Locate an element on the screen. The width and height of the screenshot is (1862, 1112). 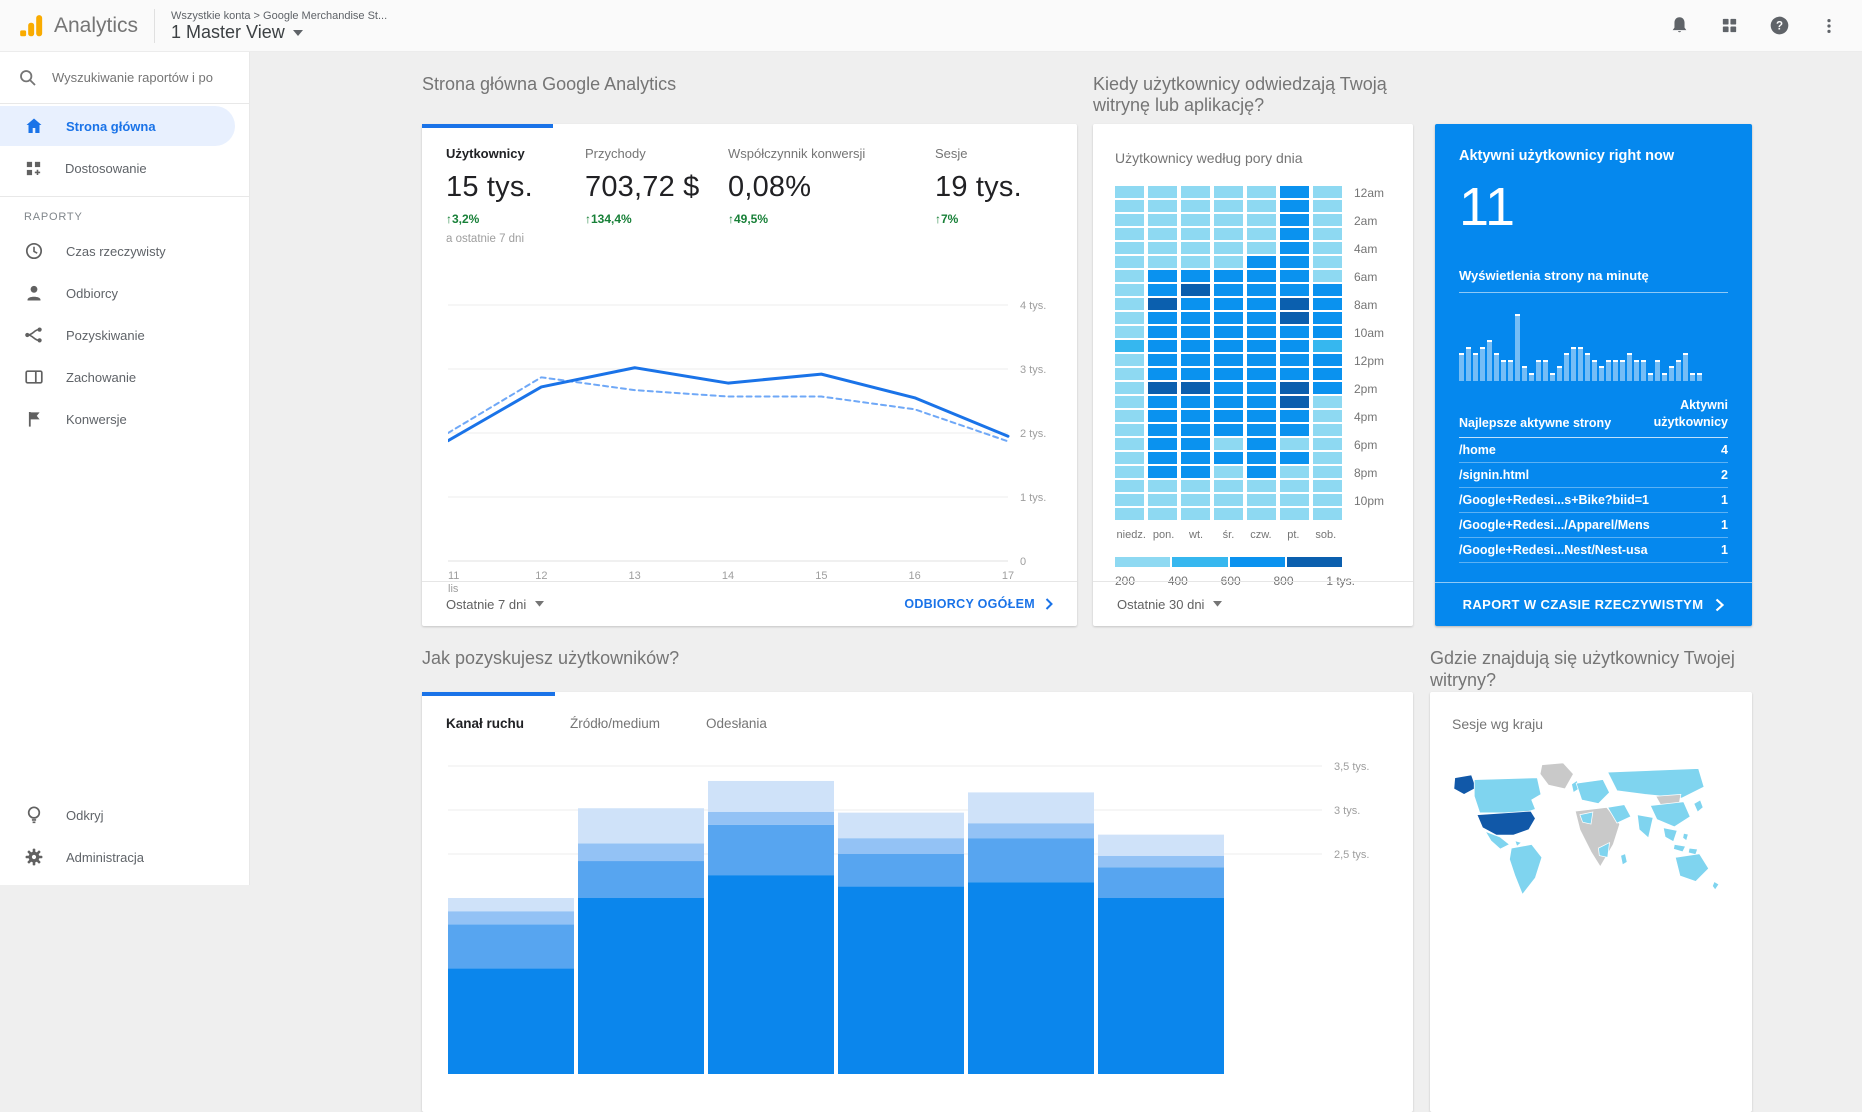
search-input is located at coordinates (141, 77).